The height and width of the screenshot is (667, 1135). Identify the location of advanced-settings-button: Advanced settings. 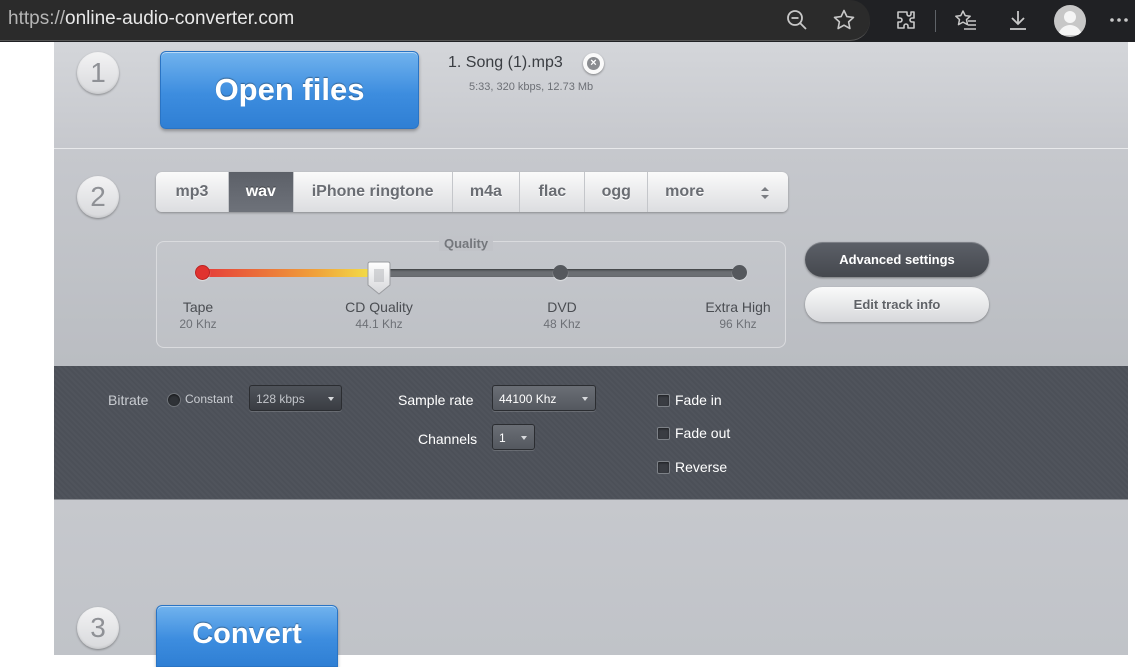
(897, 259).